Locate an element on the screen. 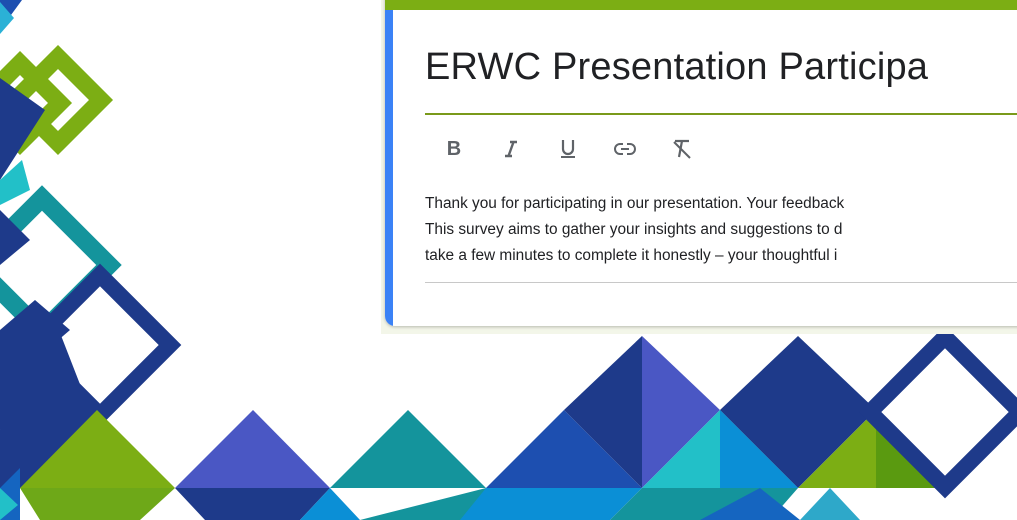 This screenshot has height=520, width=1017. clear-formatting-button is located at coordinates (682, 149).